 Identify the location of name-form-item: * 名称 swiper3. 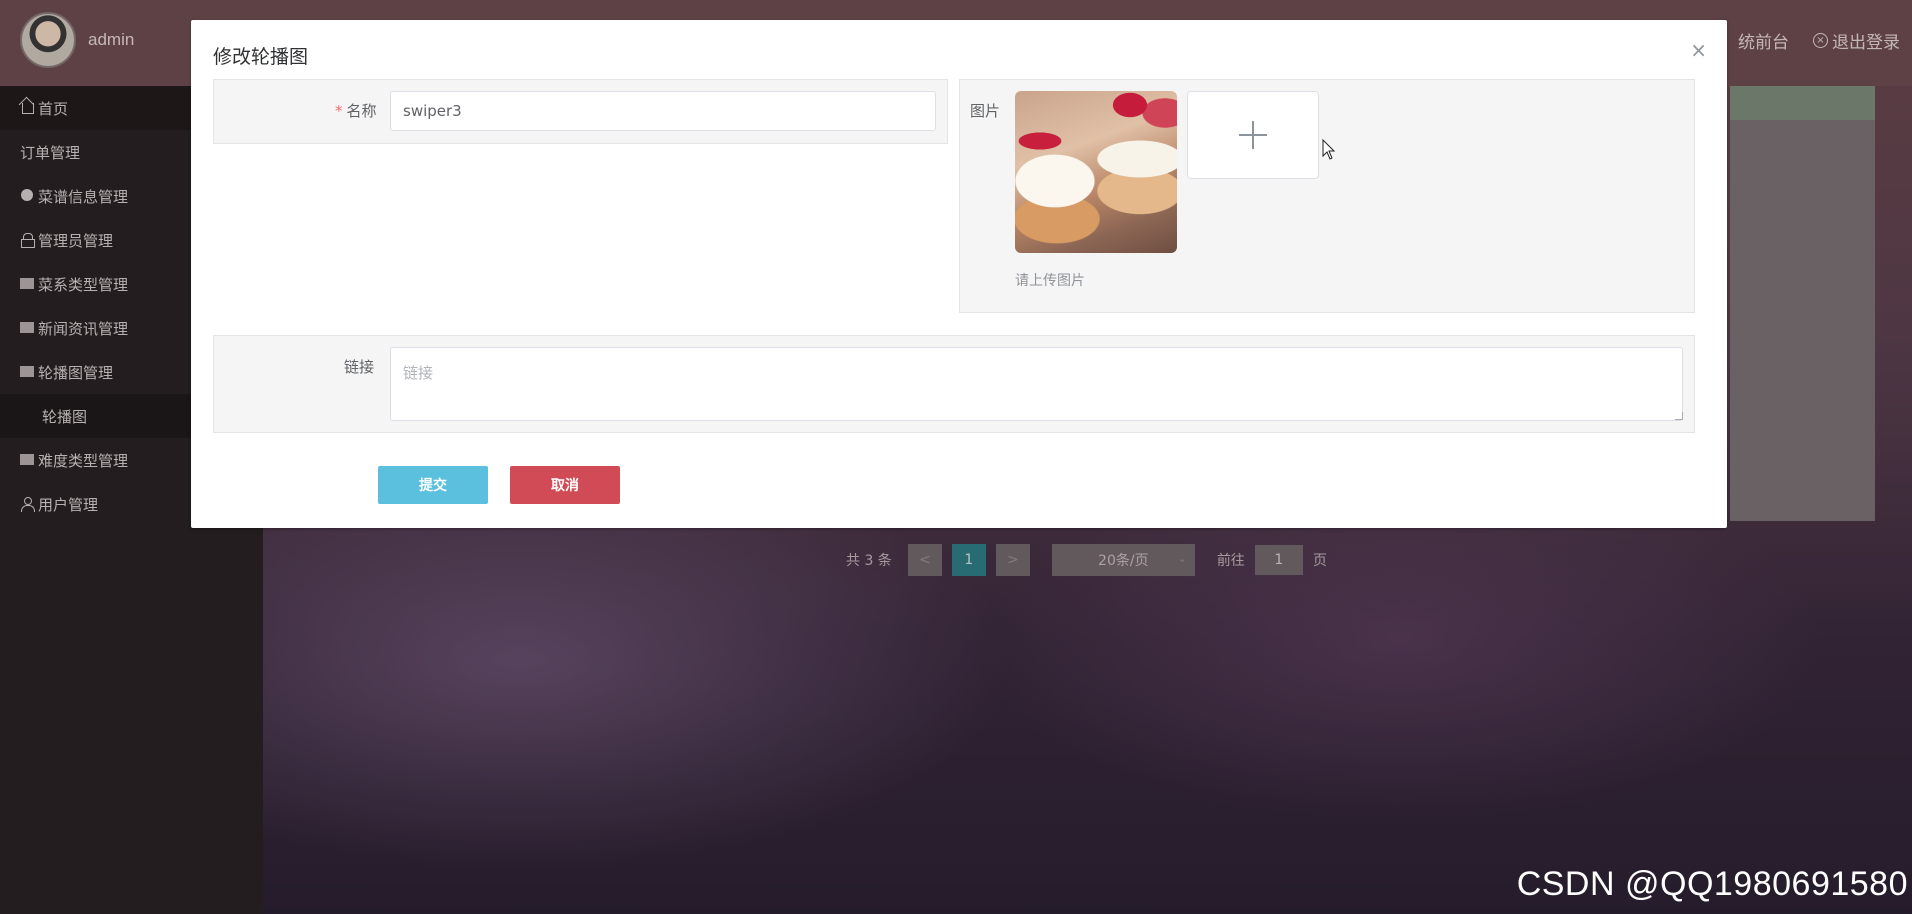
(580, 111).